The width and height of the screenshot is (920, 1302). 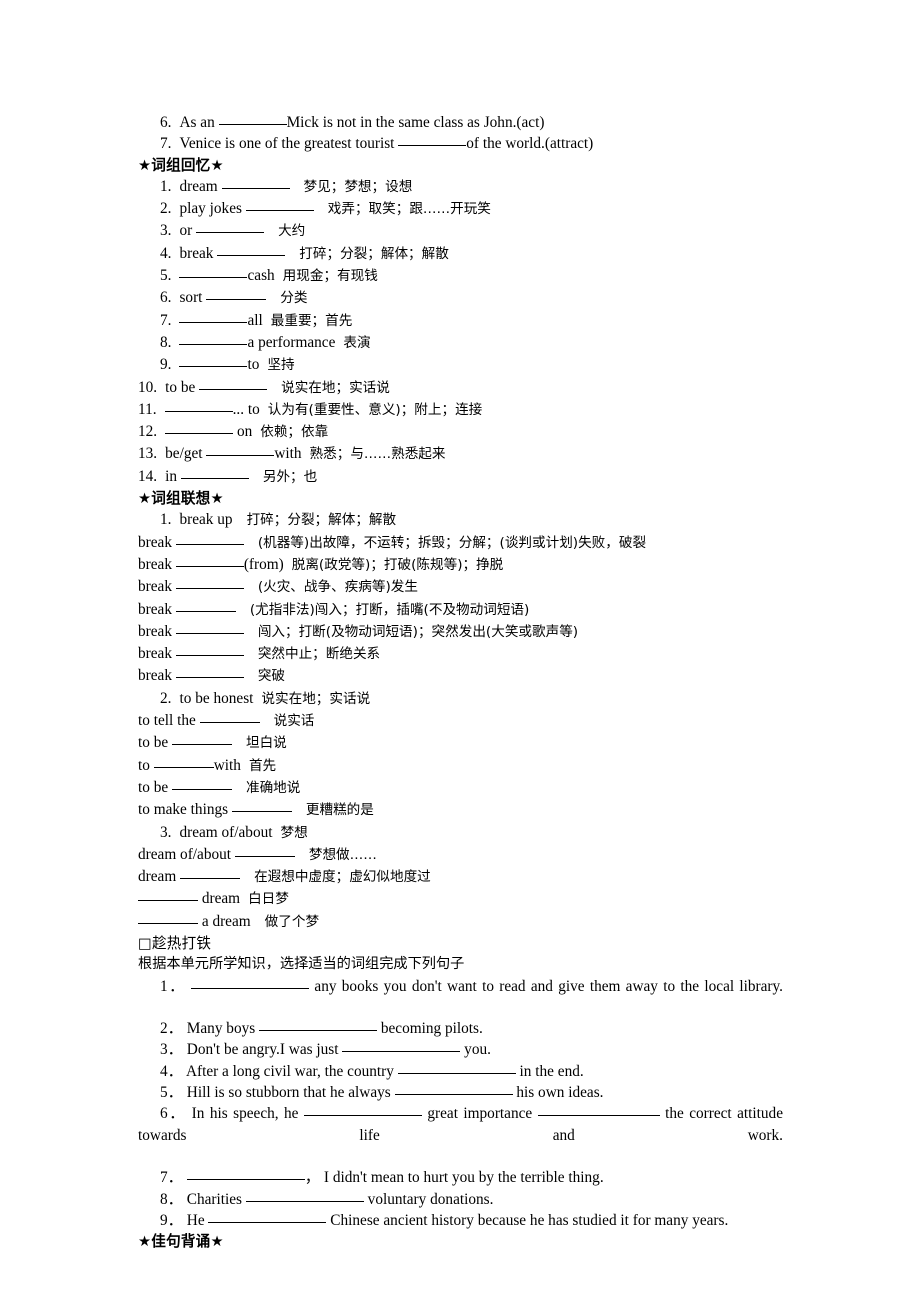 What do you see at coordinates (273, 787) in the screenshot?
I see `line-gloss: 准确地说` at bounding box center [273, 787].